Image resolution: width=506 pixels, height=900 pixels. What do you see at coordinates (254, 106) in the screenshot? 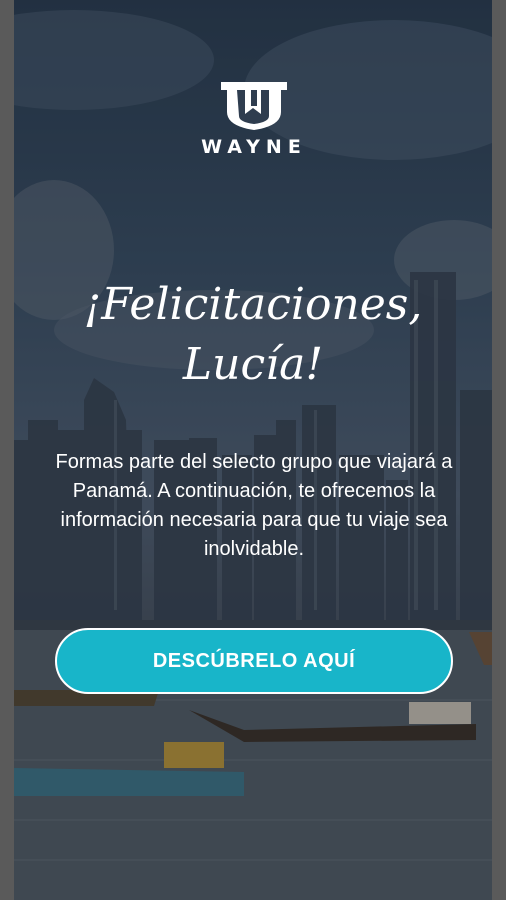
I see `wayne-w-logo-icon` at bounding box center [254, 106].